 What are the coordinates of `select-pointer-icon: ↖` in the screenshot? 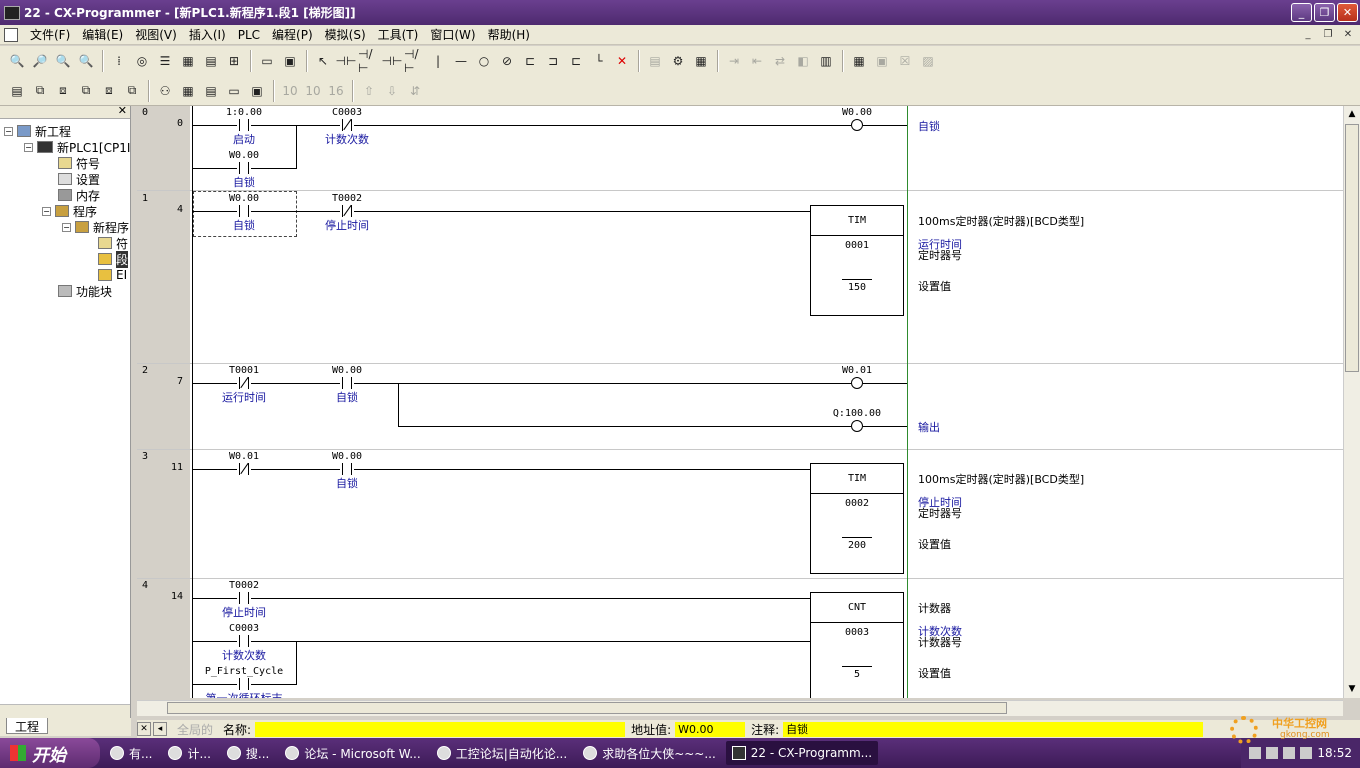 It's located at (323, 61).